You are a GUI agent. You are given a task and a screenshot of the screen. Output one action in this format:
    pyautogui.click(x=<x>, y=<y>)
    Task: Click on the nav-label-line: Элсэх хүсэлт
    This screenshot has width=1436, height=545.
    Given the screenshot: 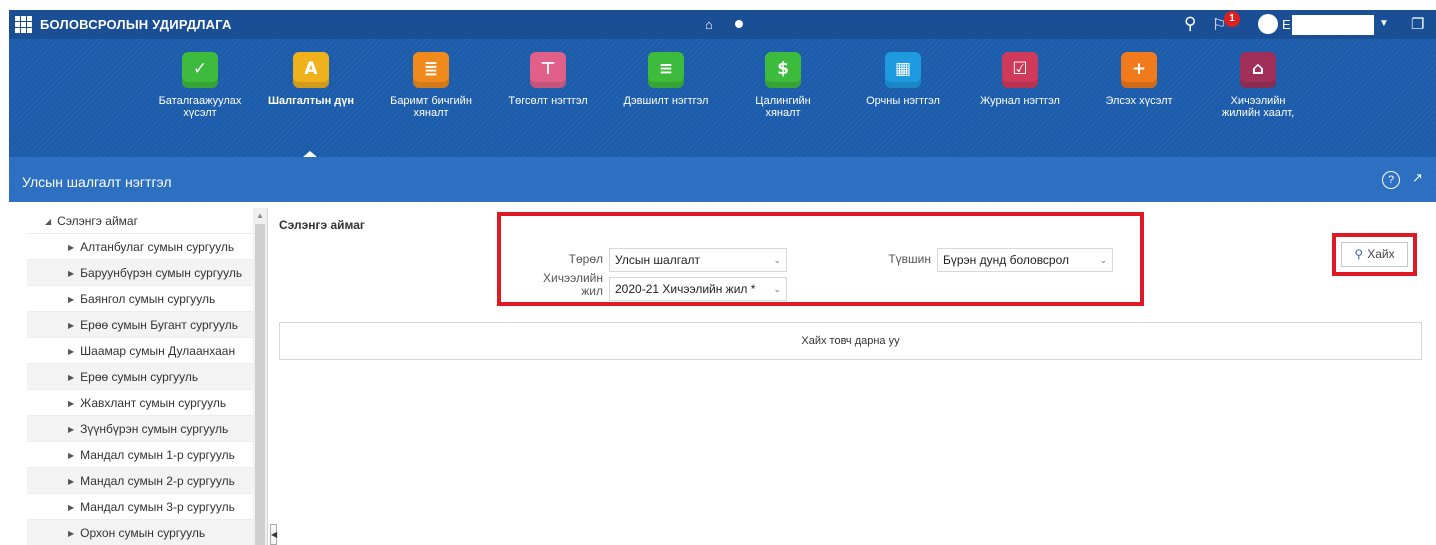 What is the action you would take?
    pyautogui.click(x=1139, y=101)
    